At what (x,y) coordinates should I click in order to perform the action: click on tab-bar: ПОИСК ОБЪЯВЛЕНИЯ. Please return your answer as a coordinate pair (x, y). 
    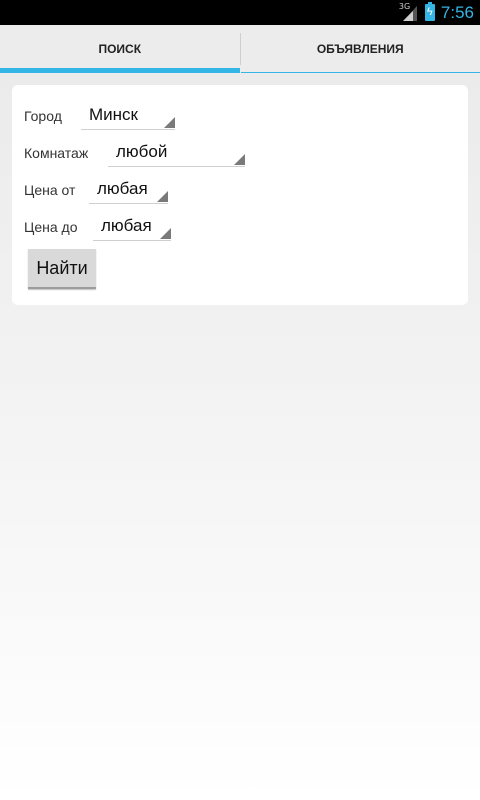
    Looking at the image, I should click on (240, 49).